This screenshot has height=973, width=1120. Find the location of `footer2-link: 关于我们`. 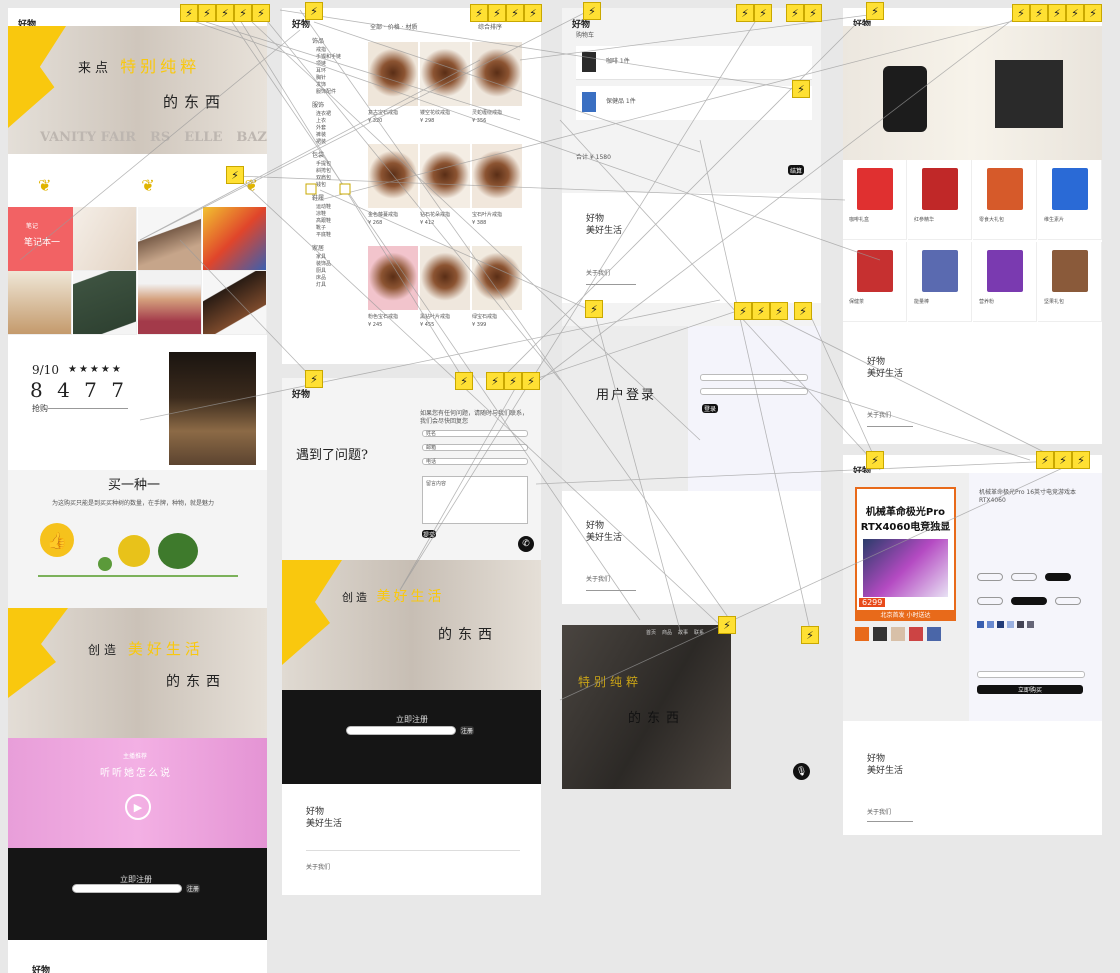

footer2-link: 关于我们 is located at coordinates (598, 580).